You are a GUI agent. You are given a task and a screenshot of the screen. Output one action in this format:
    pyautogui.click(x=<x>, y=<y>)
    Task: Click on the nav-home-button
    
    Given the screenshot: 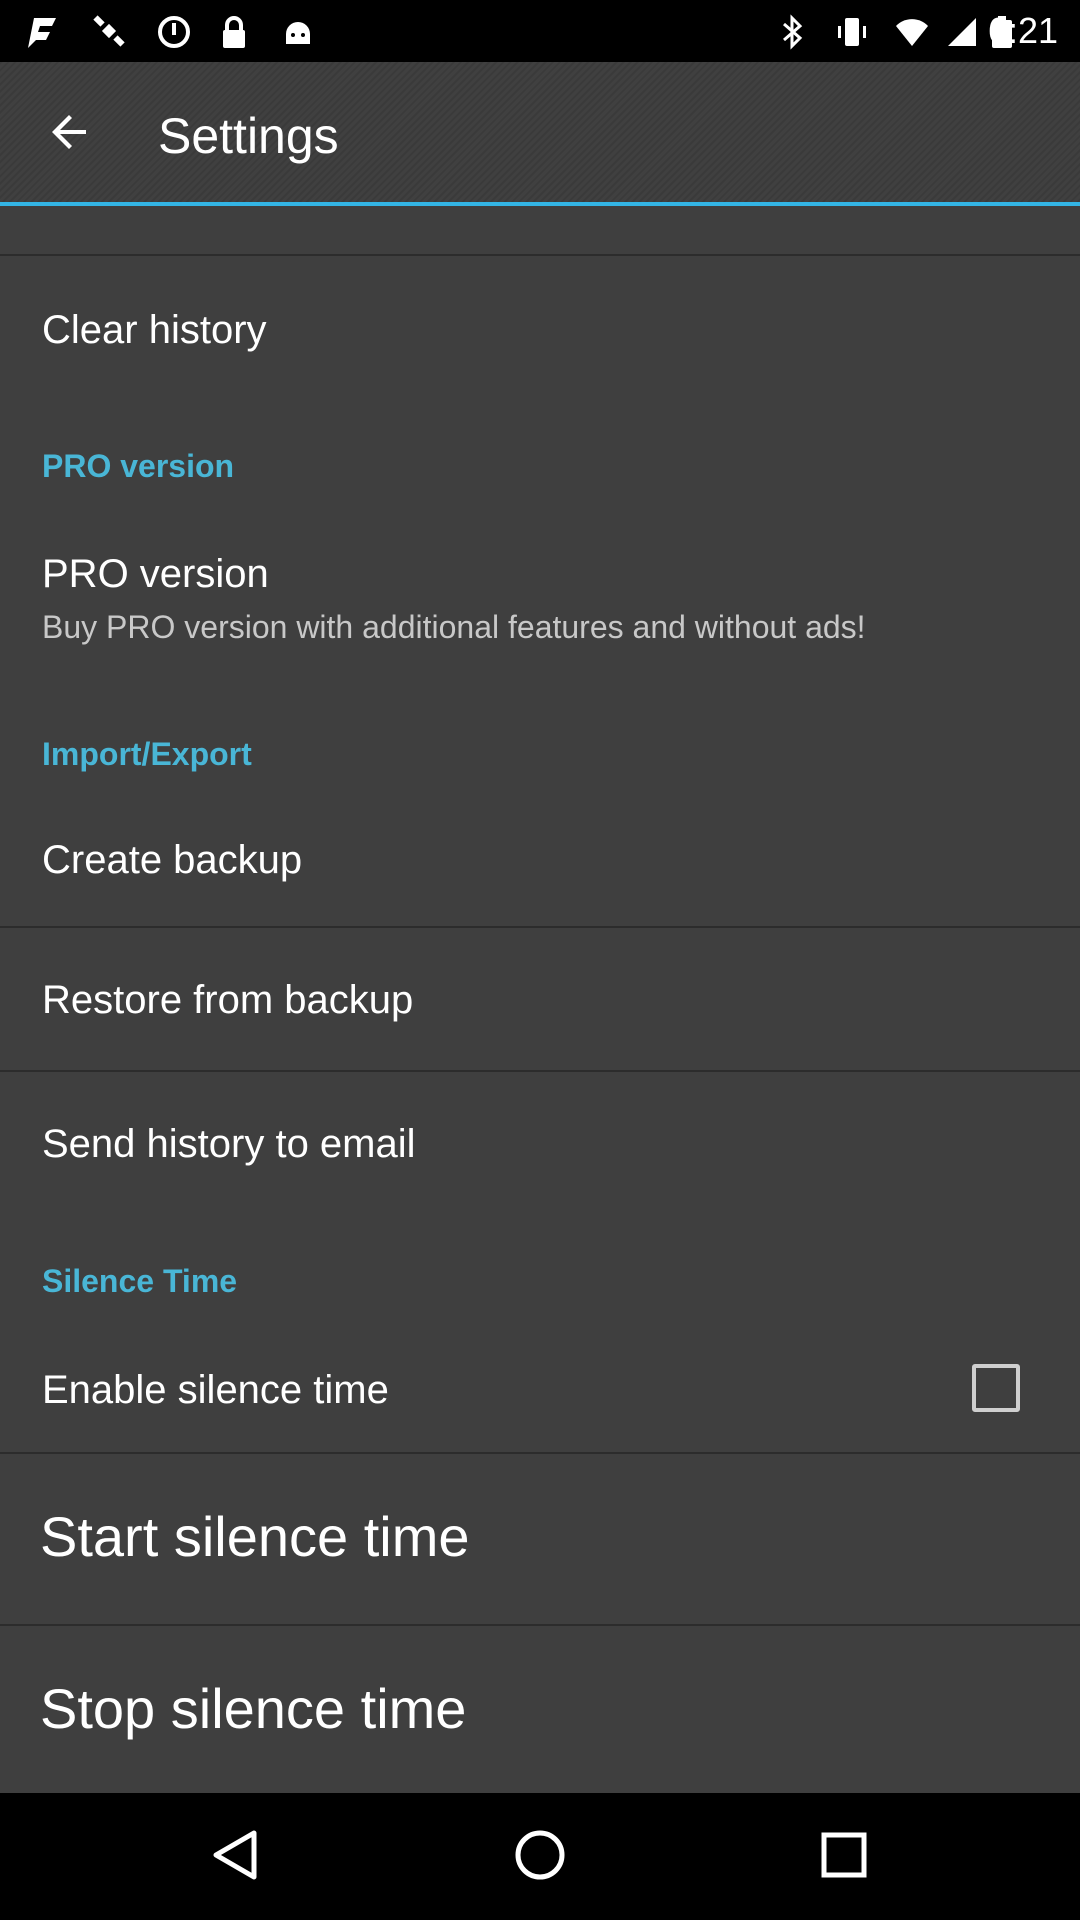 What is the action you would take?
    pyautogui.click(x=540, y=1857)
    